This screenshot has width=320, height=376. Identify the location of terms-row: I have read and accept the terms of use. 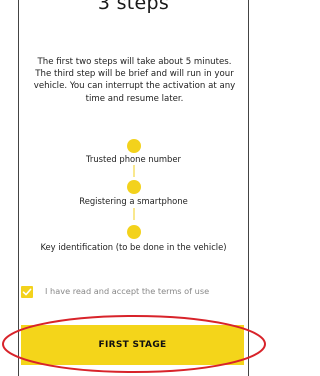
(121, 293).